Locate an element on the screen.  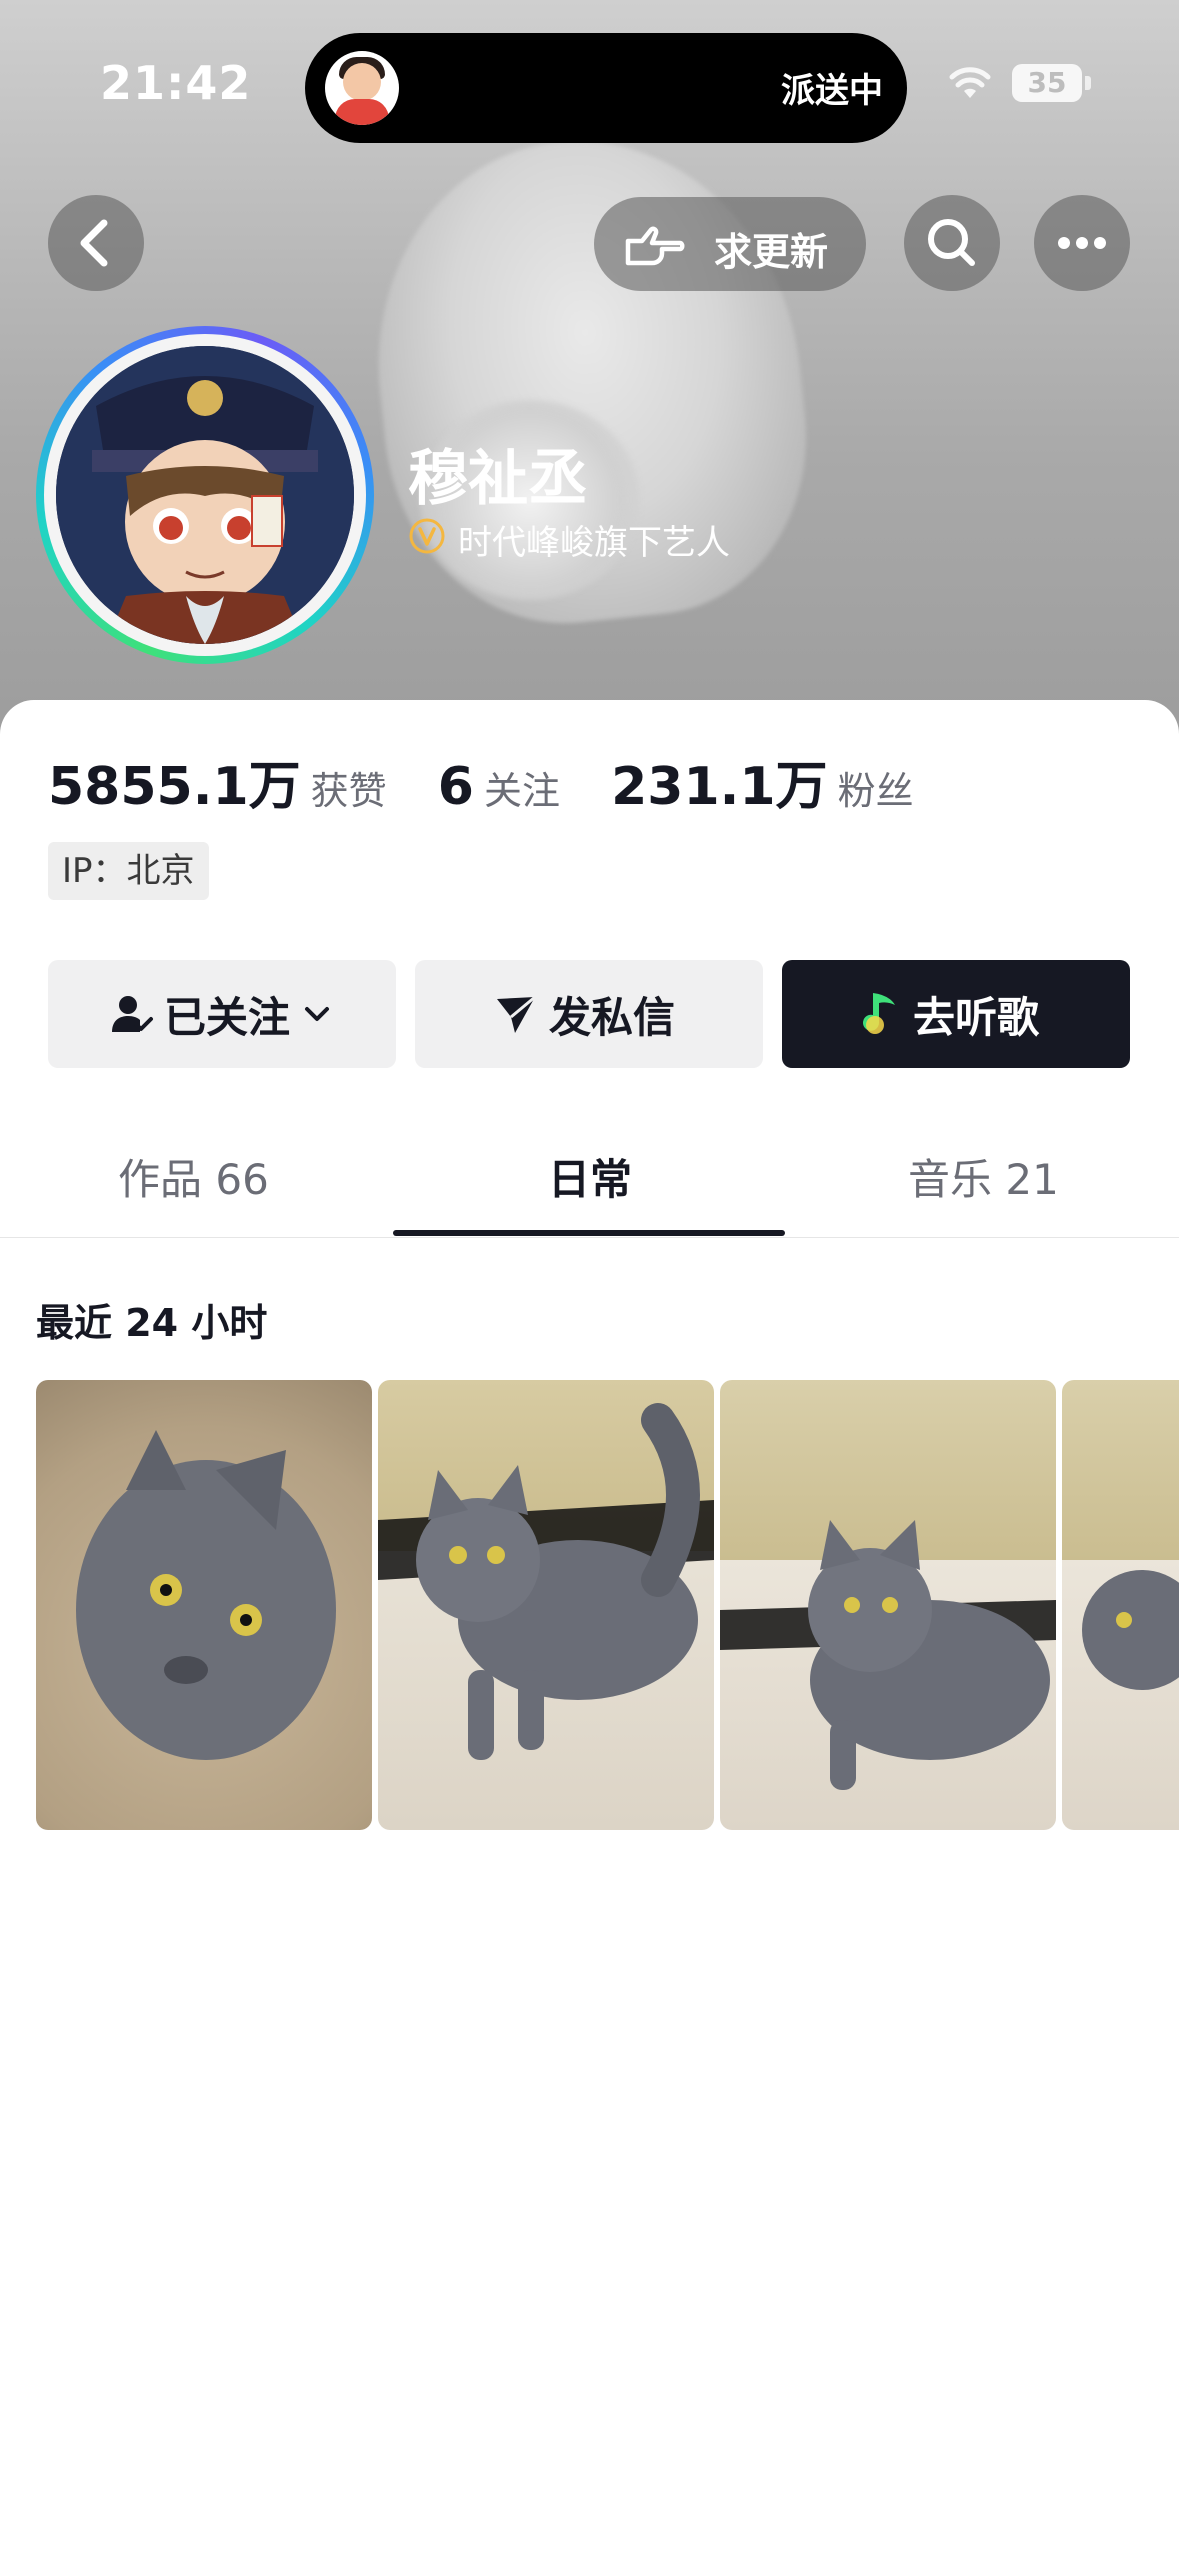
listen-music-button: 去听歌 is located at coordinates (956, 1014).